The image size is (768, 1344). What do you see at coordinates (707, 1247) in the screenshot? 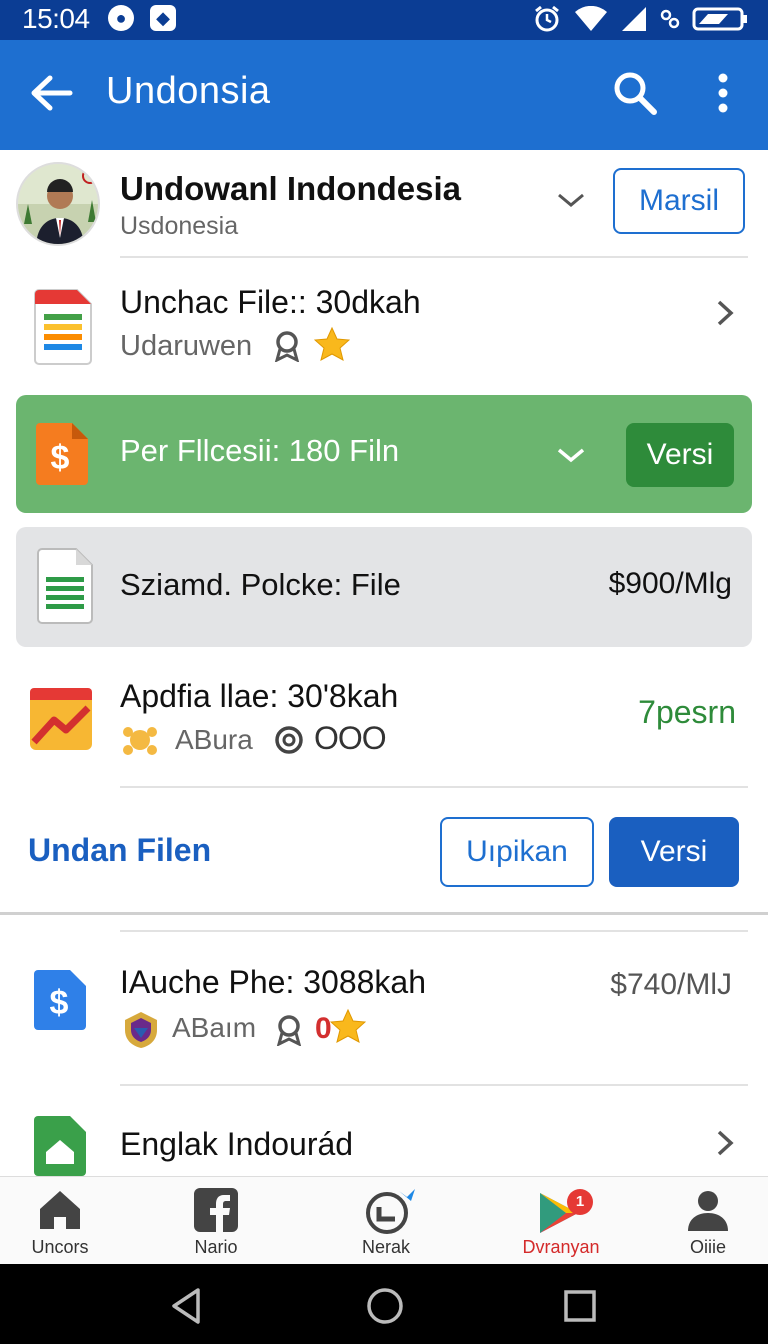
I see `nav-label: Oiiie` at bounding box center [707, 1247].